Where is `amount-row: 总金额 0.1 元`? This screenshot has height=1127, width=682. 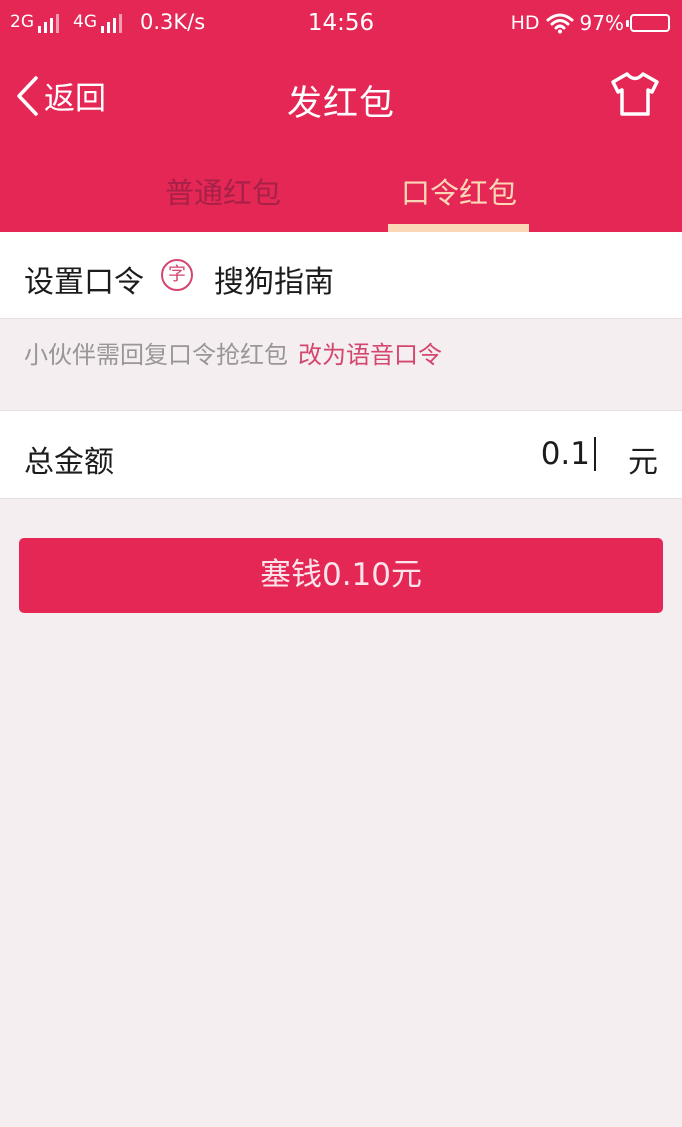
amount-row: 总金额 0.1 元 is located at coordinates (341, 454).